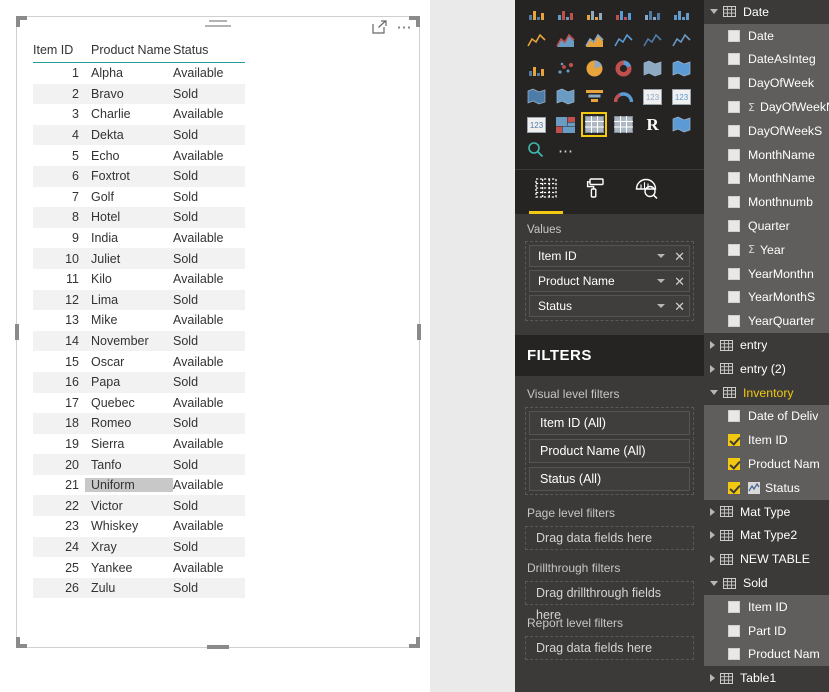 The height and width of the screenshot is (692, 829). What do you see at coordinates (609, 479) in the screenshot?
I see `filter-chip: Status (All)` at bounding box center [609, 479].